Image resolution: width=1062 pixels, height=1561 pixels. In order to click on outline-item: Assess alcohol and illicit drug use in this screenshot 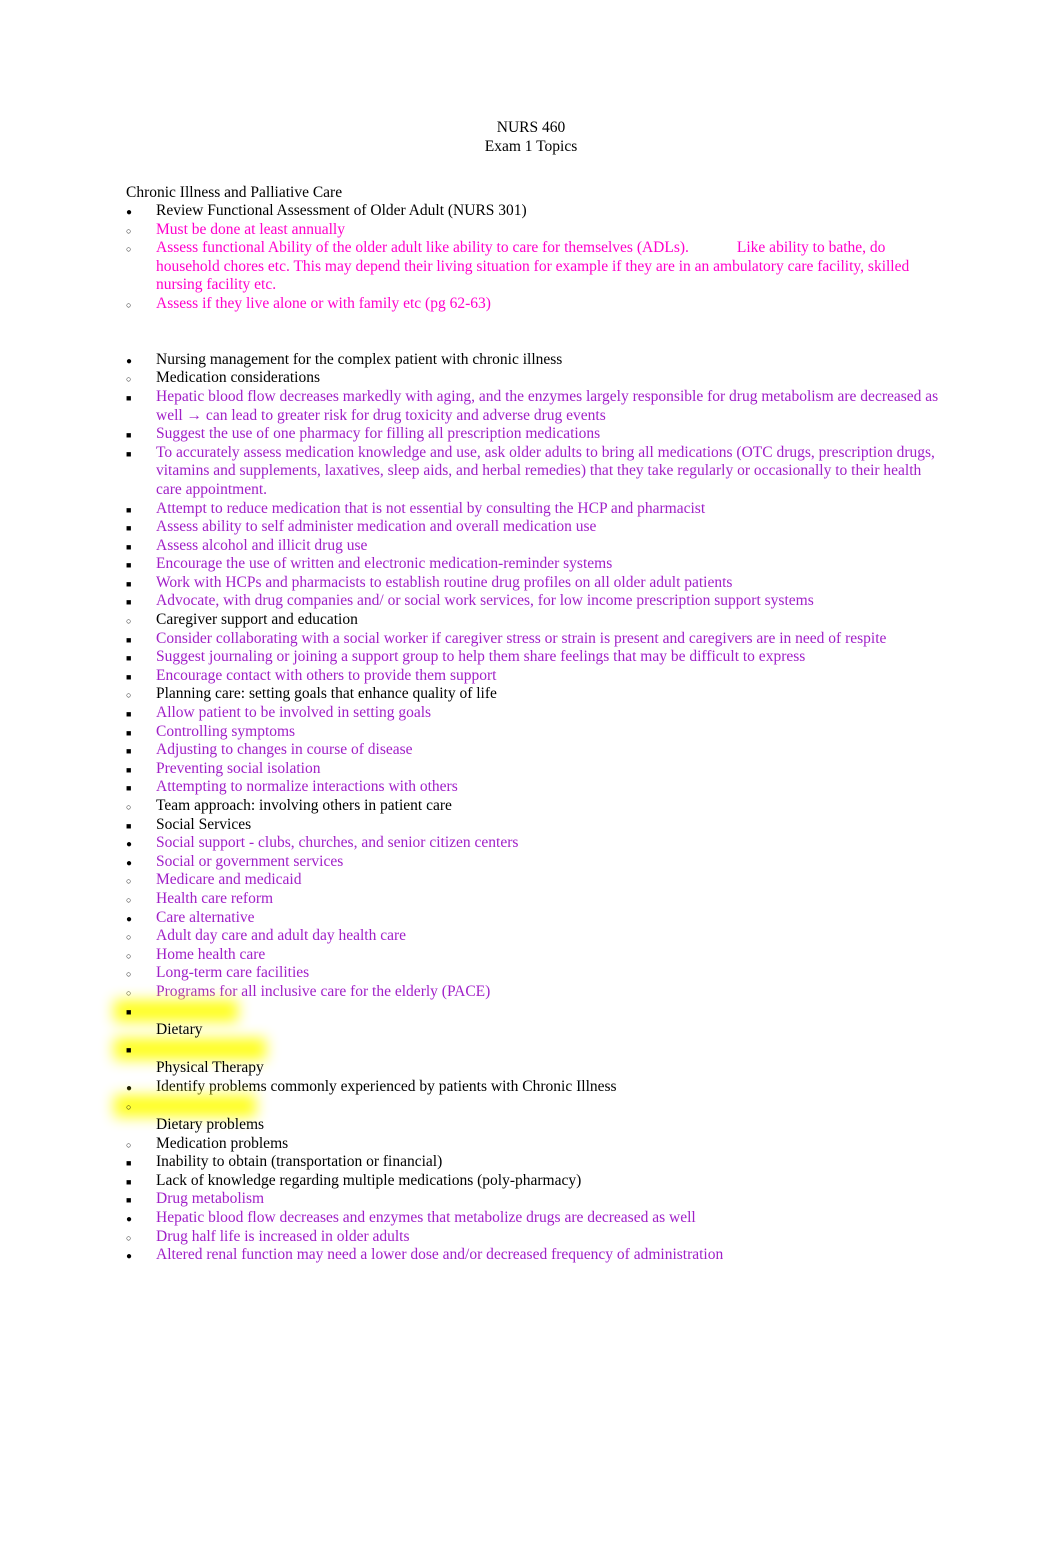, I will do `click(534, 546)`.